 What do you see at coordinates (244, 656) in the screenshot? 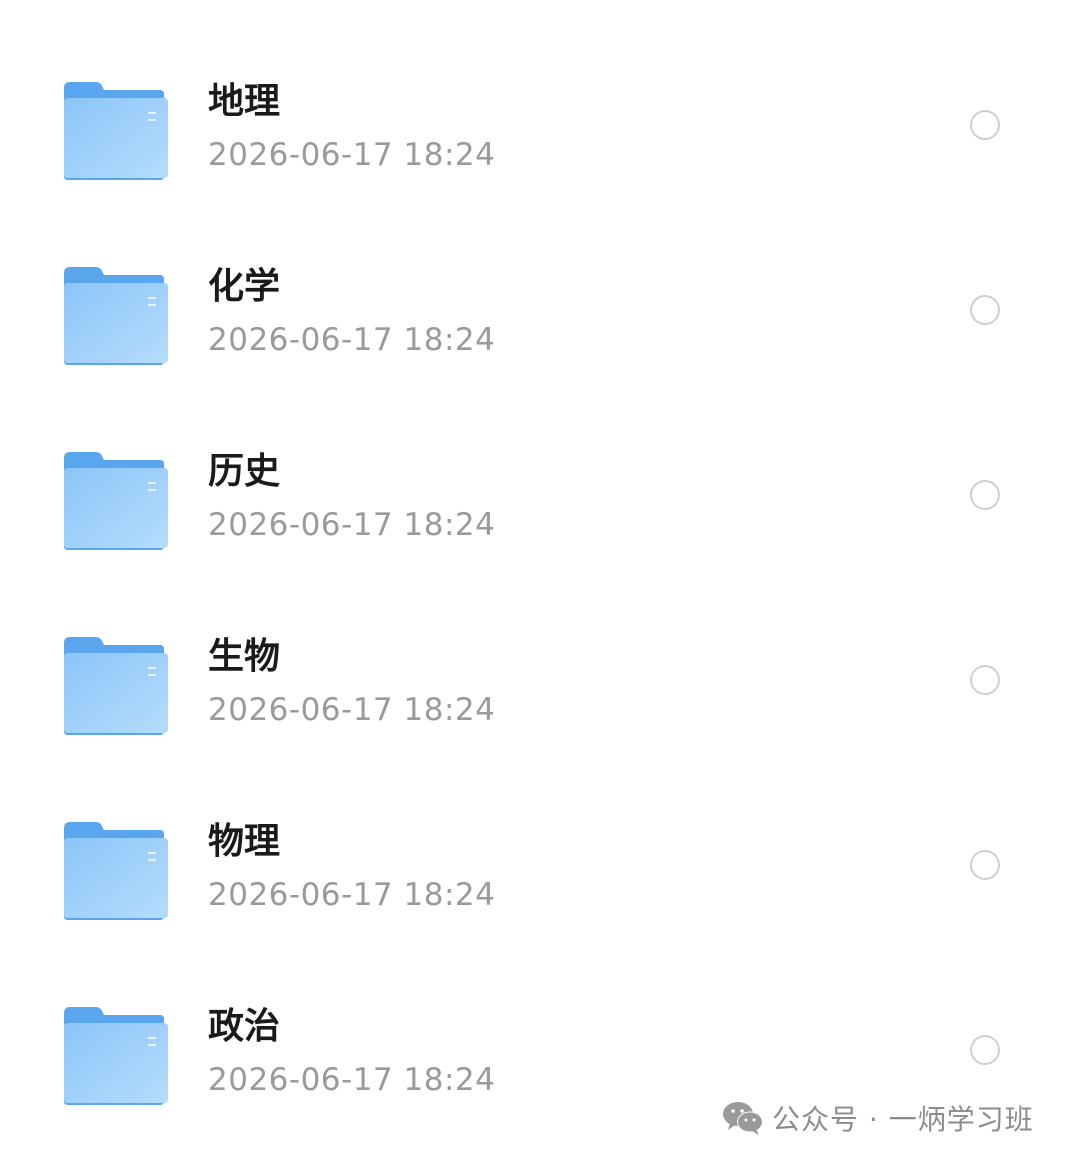
I see `folder-name: 生物` at bounding box center [244, 656].